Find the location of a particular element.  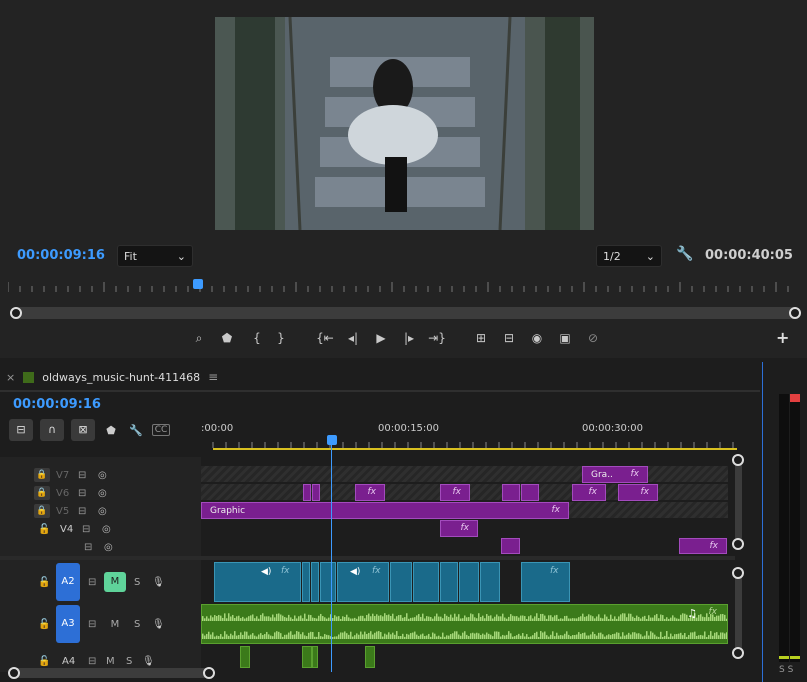

track-v5: 🔒 V5 ⊟ ◎ is located at coordinates (100, 511).